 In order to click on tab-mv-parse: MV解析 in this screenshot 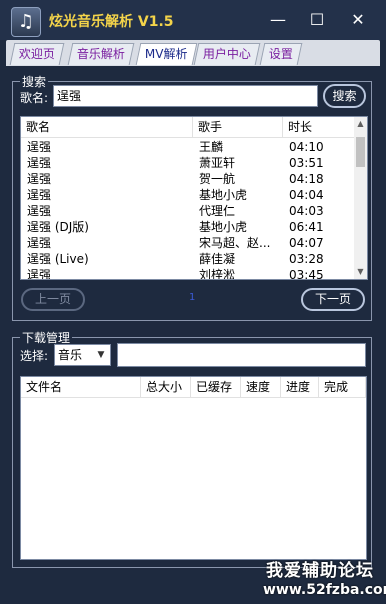, I will do `click(166, 54)`.